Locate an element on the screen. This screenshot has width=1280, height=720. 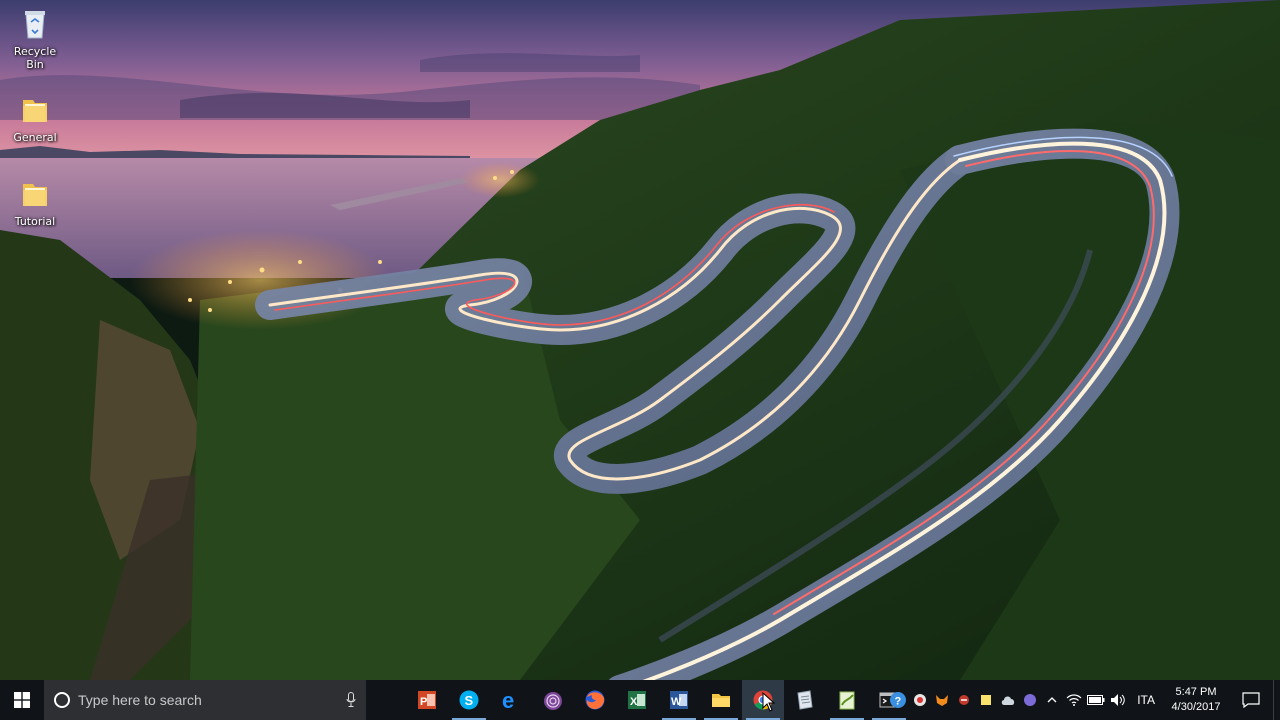
notification-chevron-icon is located at coordinates (1052, 700).